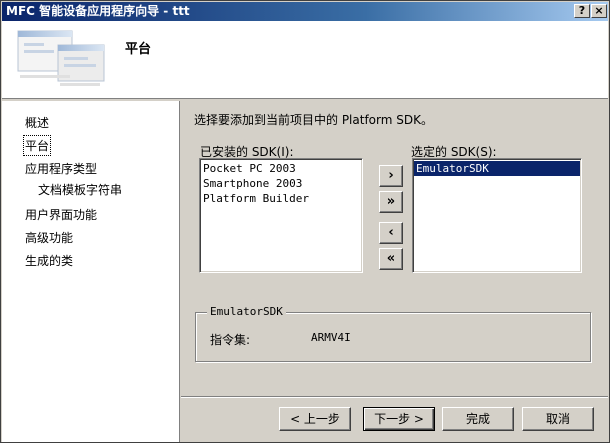  Describe the element at coordinates (305, 11) in the screenshot. I see `title-bar: MFC 智能设备应用程序向导 - ttt` at that location.